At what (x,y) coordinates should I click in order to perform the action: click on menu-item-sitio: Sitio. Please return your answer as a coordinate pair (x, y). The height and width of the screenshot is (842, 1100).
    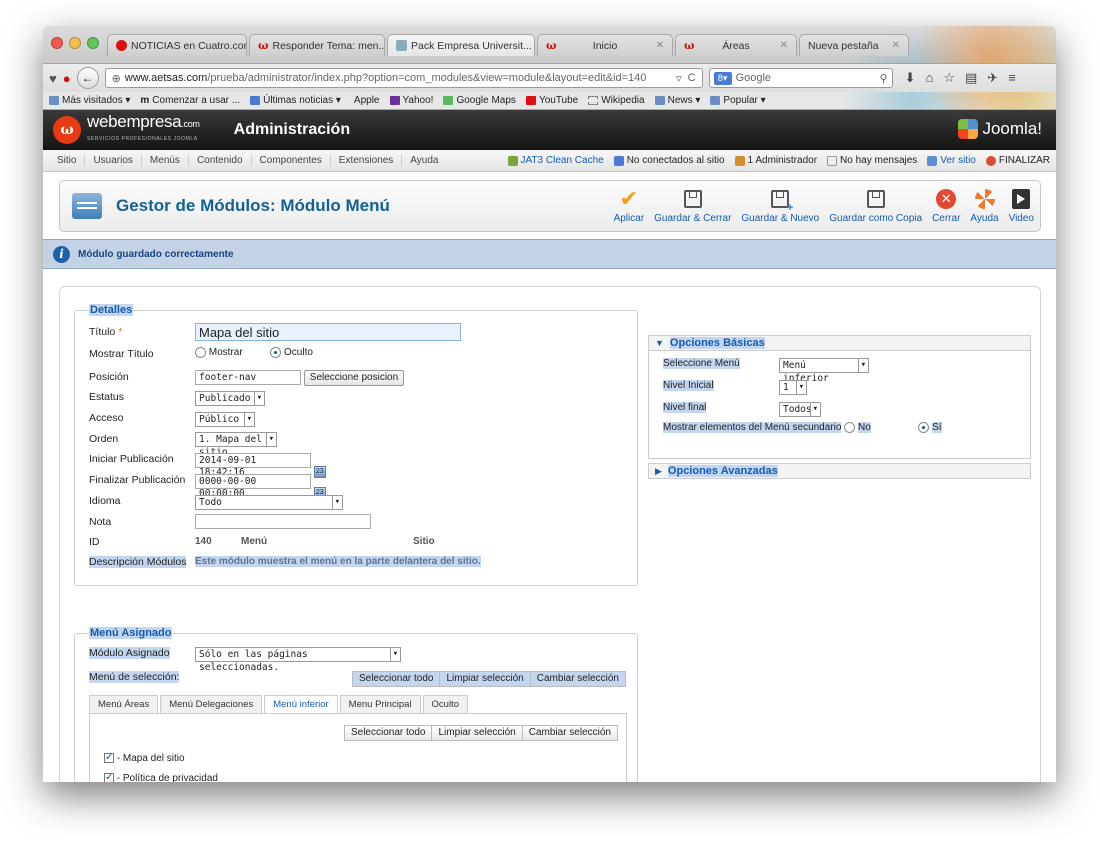
    Looking at the image, I should click on (67, 160).